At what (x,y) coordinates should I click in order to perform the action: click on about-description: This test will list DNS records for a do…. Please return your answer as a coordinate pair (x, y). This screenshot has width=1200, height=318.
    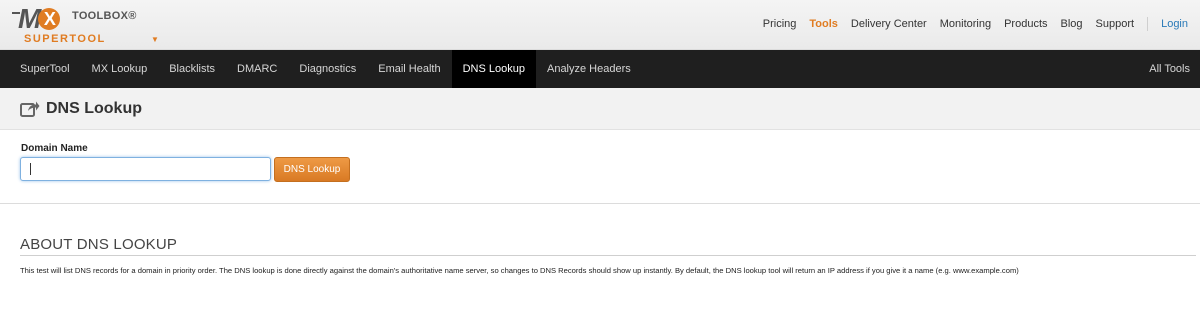
    Looking at the image, I should click on (519, 270).